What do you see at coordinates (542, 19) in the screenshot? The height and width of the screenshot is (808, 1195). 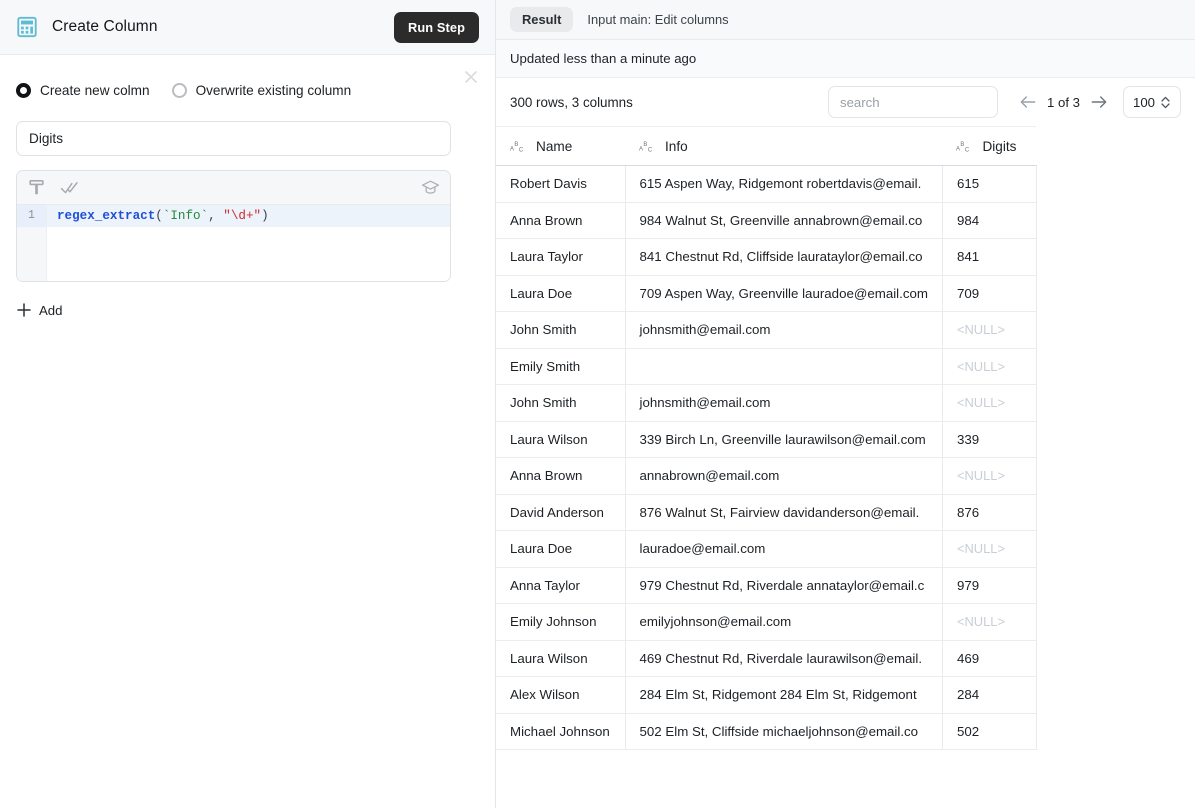 I see `tab-result: Result` at bounding box center [542, 19].